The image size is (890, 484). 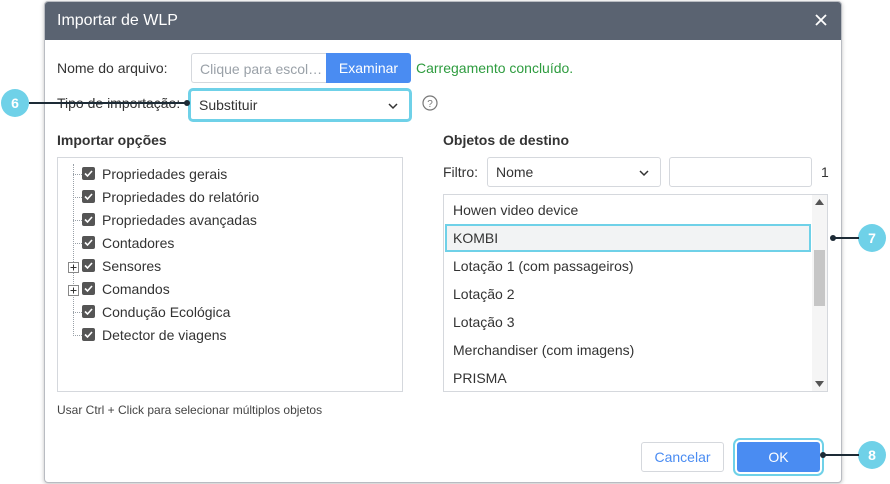 What do you see at coordinates (108, 103) in the screenshot?
I see `callout-6-line` at bounding box center [108, 103].